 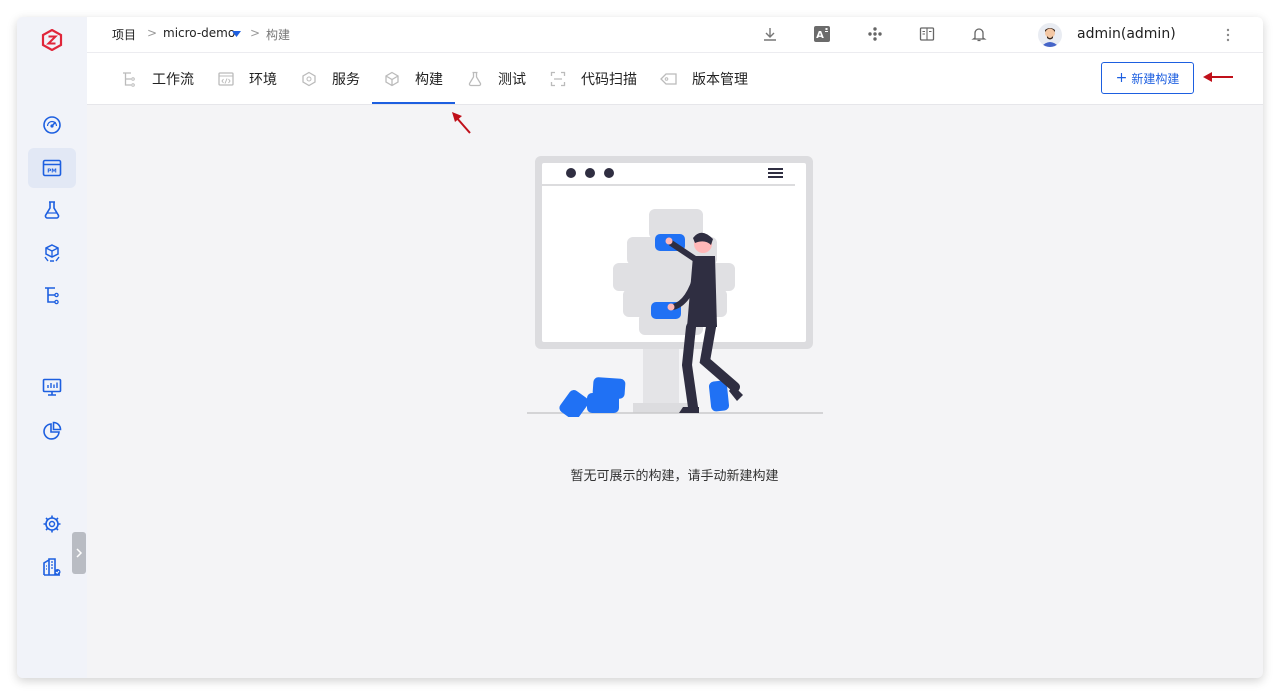 What do you see at coordinates (927, 34) in the screenshot?
I see `docs-icon` at bounding box center [927, 34].